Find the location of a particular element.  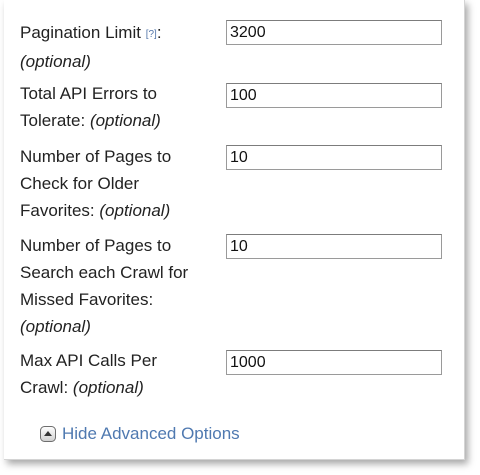

label-line: Favorites: is located at coordinates (57, 210).